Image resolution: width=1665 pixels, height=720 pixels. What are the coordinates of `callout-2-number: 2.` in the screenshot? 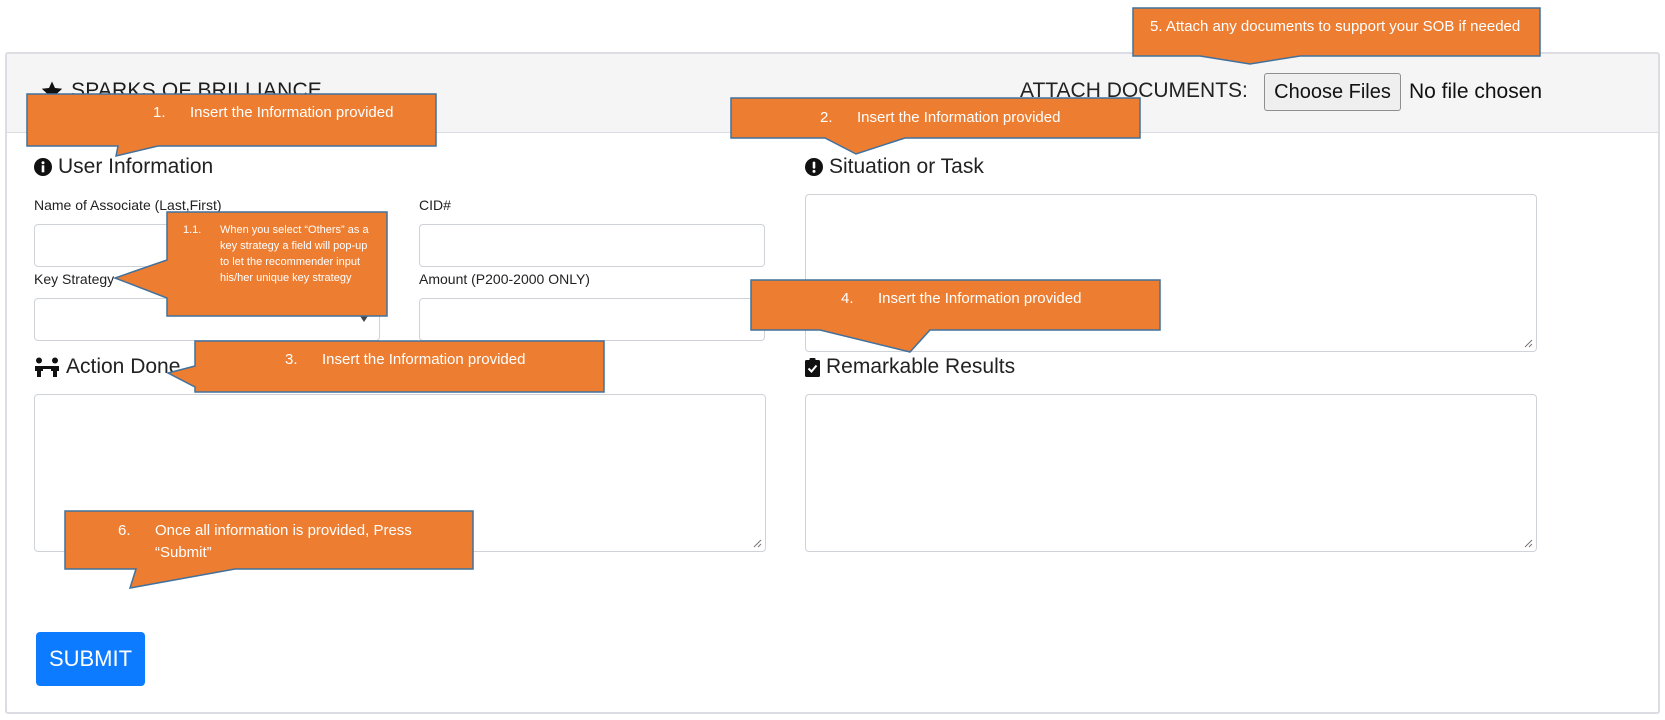 It's located at (826, 117).